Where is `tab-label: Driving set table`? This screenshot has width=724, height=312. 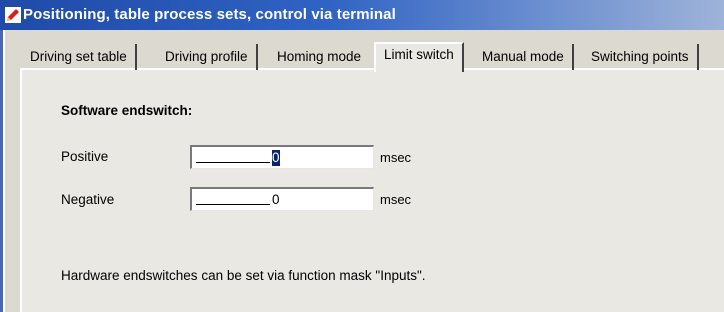 tab-label: Driving set table is located at coordinates (78, 56).